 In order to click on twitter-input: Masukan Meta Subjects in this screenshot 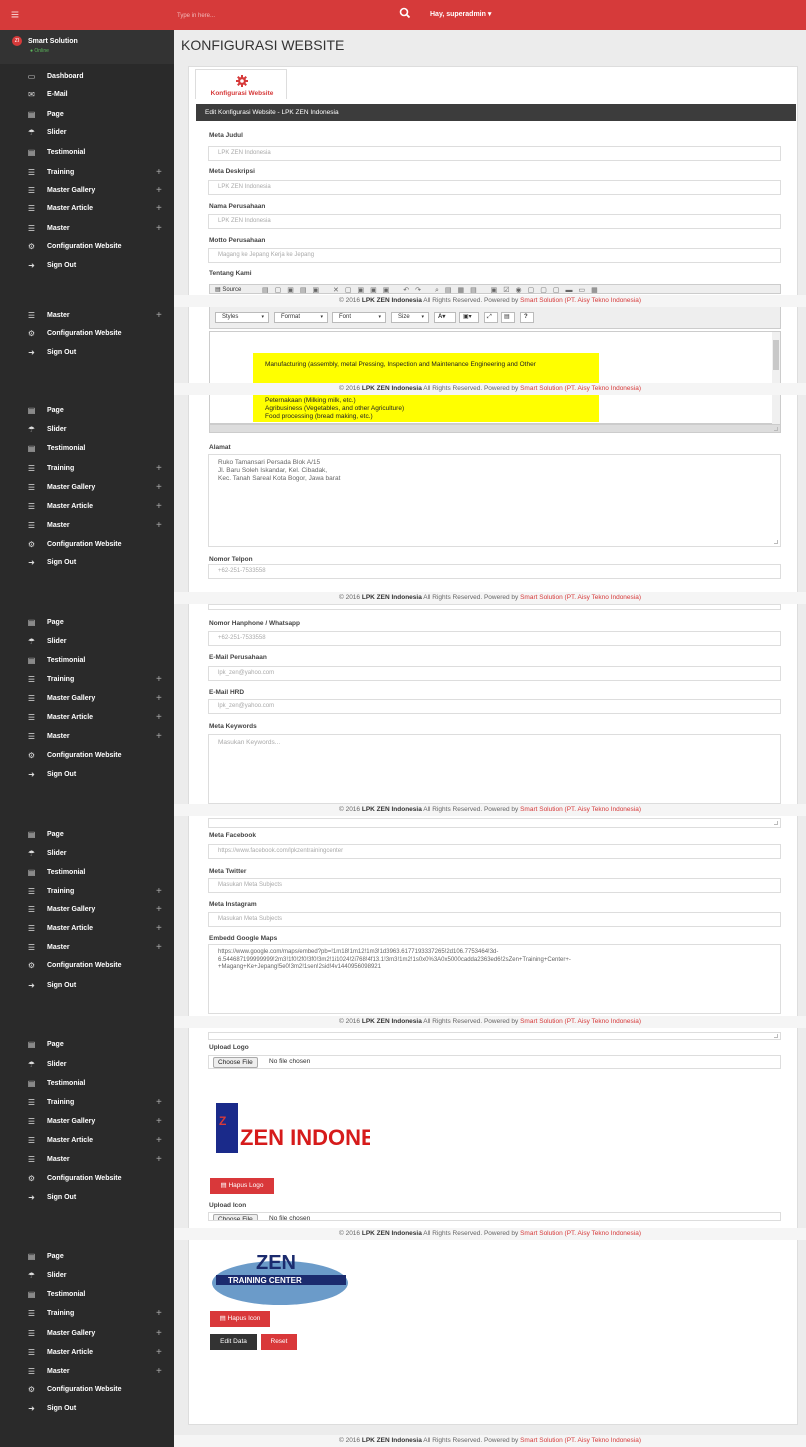, I will do `click(494, 885)`.